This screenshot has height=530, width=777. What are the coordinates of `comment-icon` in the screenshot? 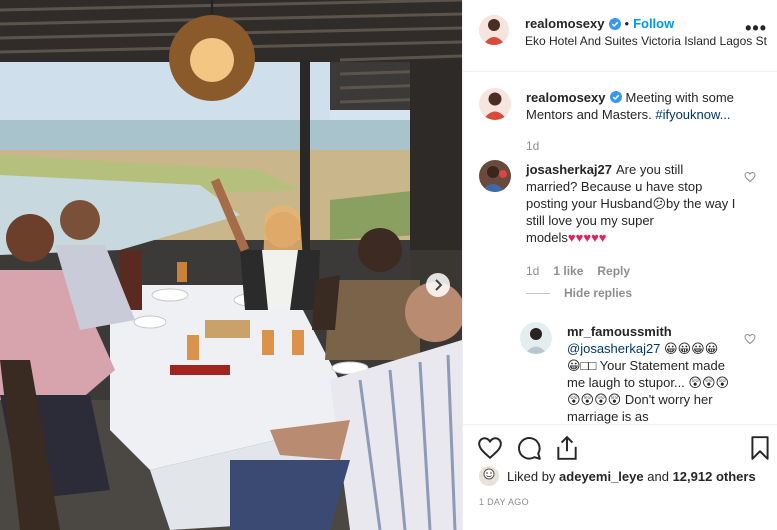 It's located at (529, 448).